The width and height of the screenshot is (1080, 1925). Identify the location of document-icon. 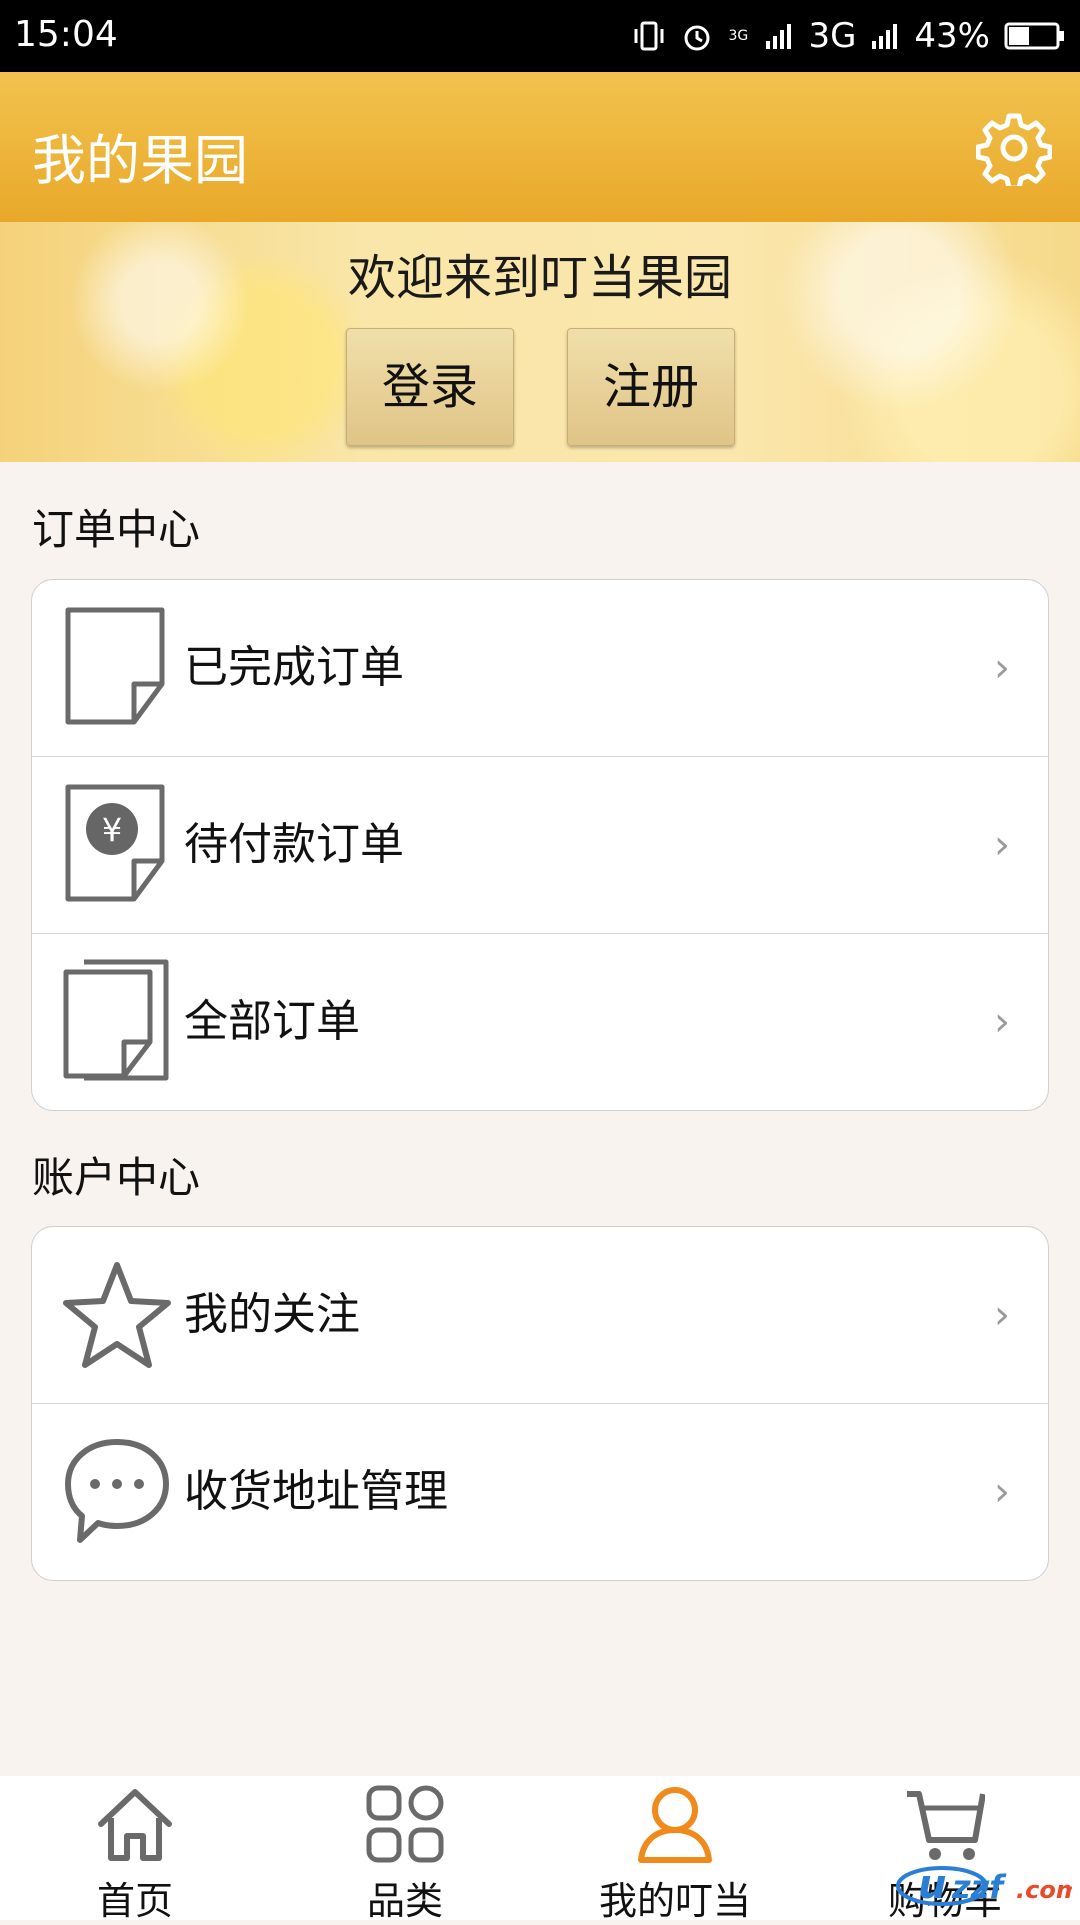
(115, 666).